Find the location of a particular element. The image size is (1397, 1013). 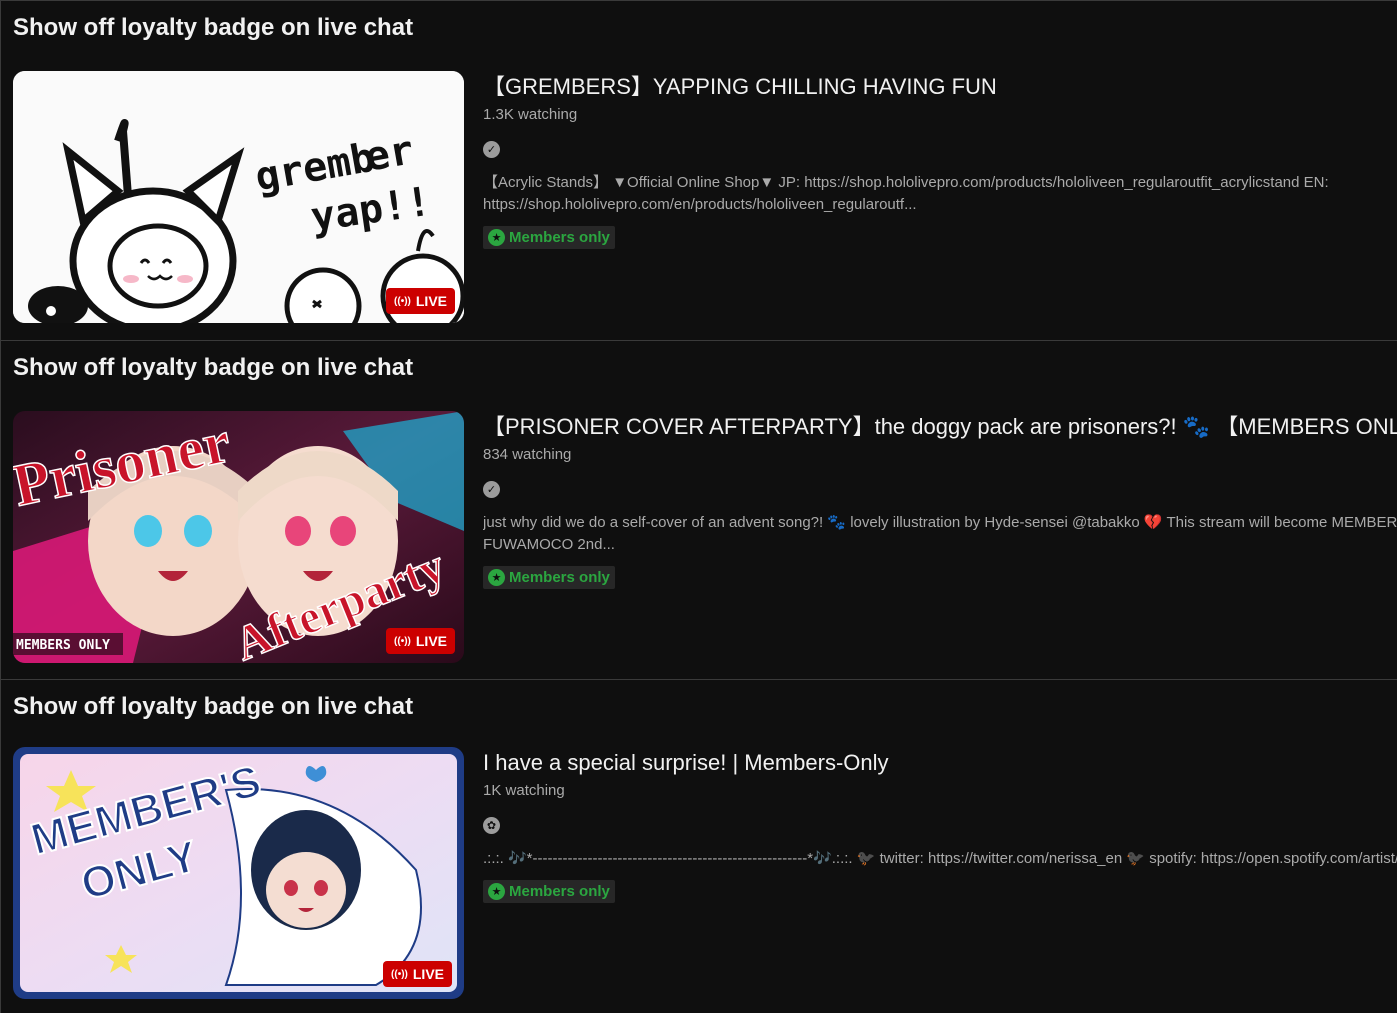

video-thumbnail: gremb er yap!! ((•)) LIVE is located at coordinates (238, 197).